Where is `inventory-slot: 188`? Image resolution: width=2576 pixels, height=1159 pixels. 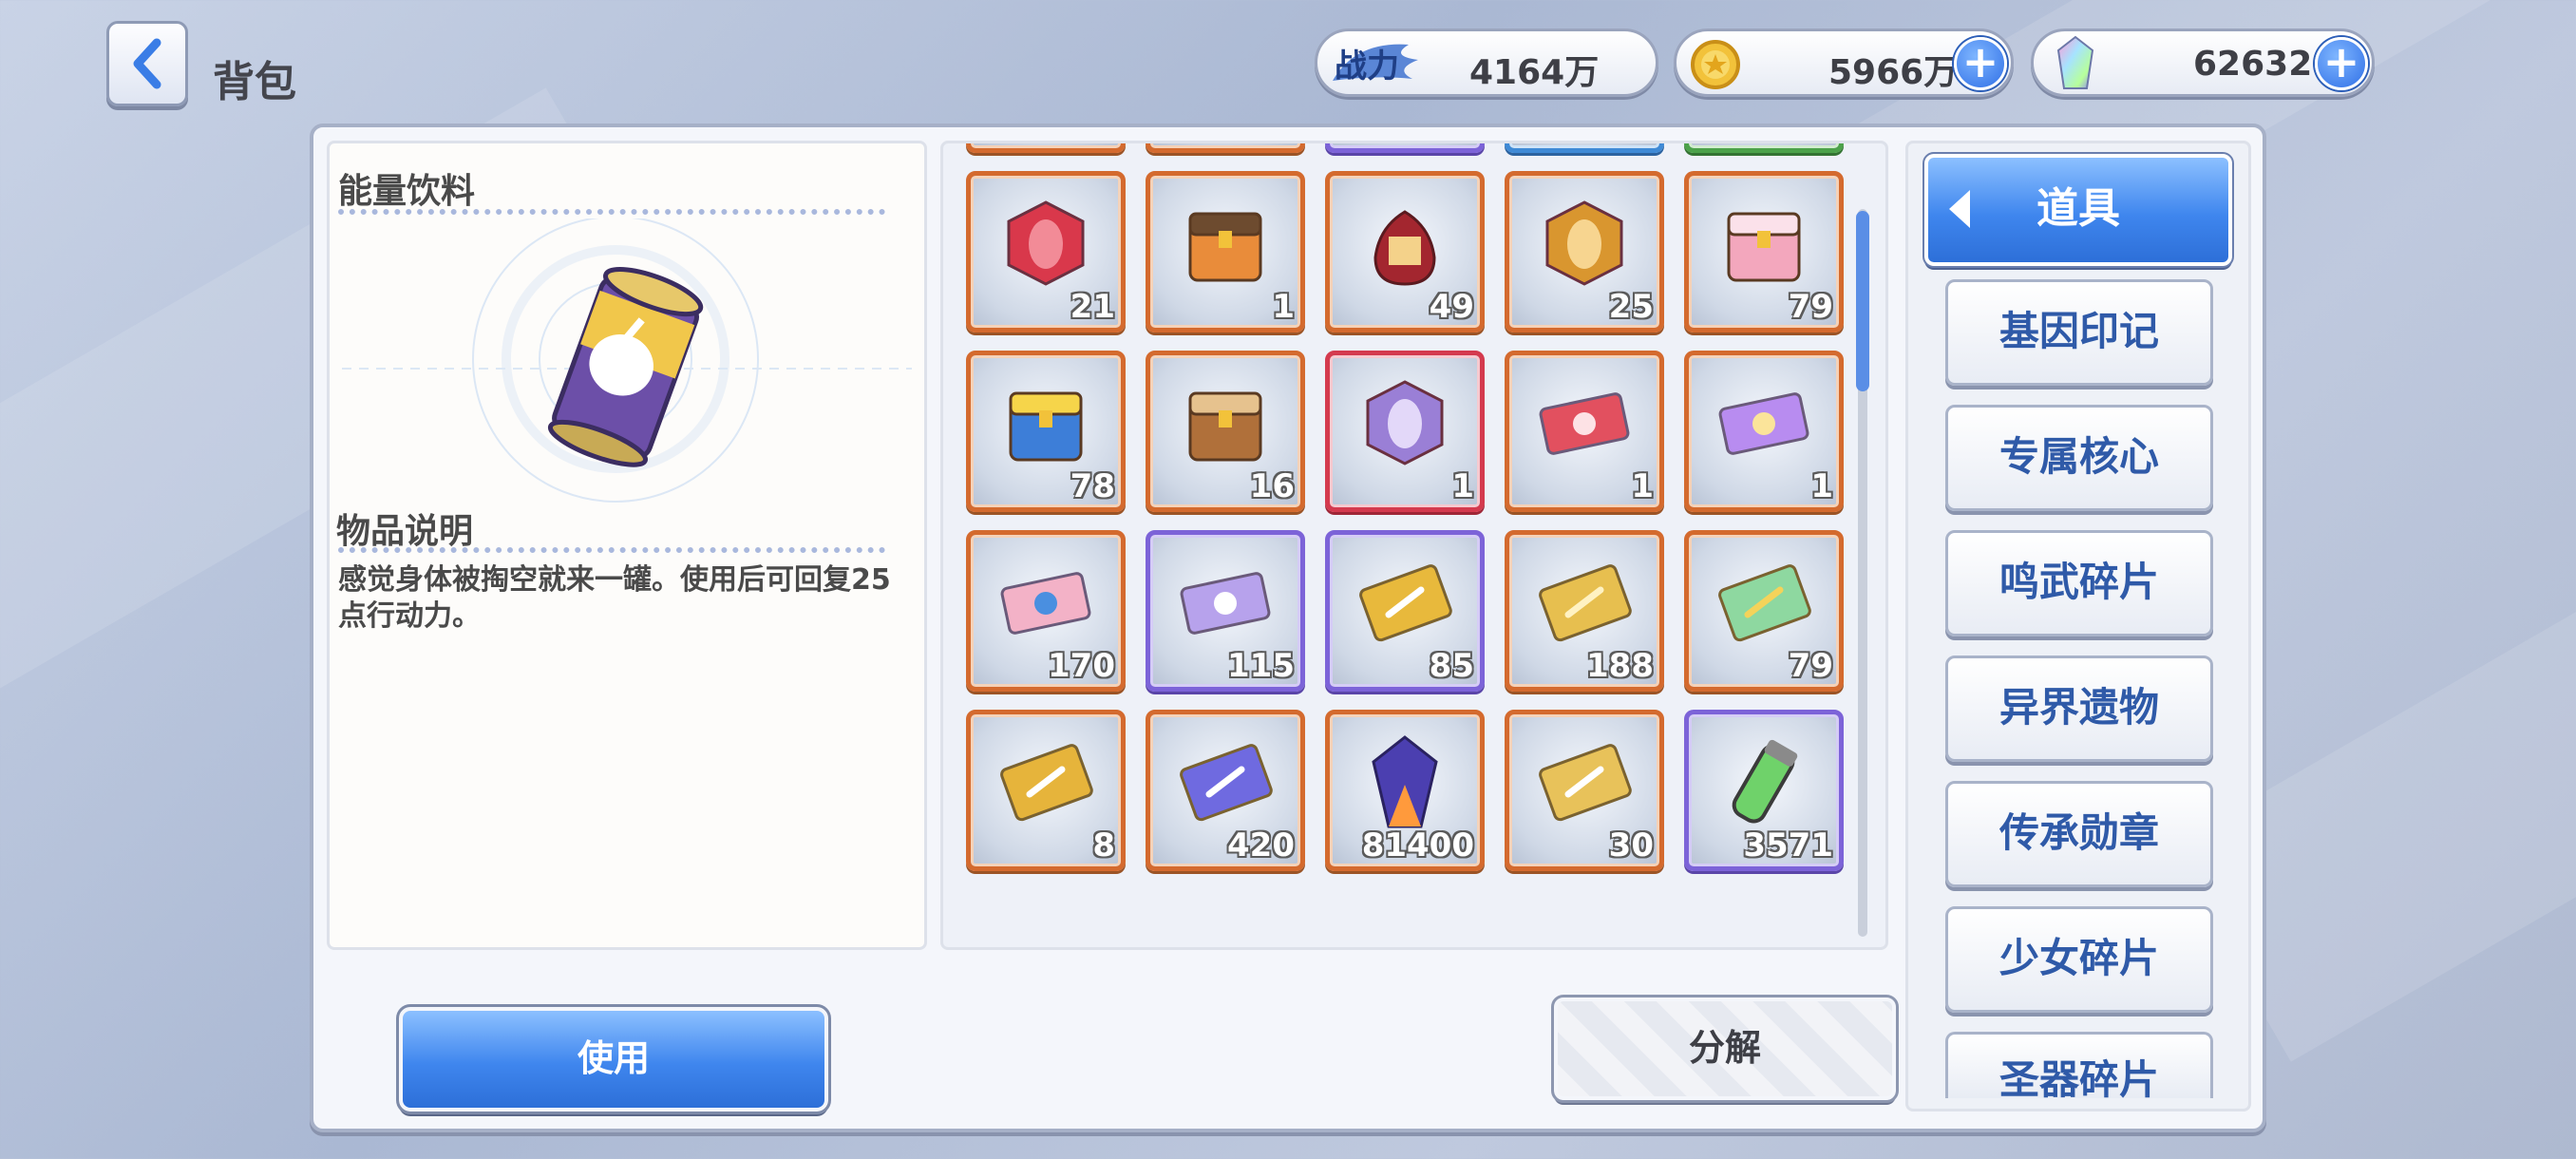
inventory-slot: 188 is located at coordinates (1584, 611).